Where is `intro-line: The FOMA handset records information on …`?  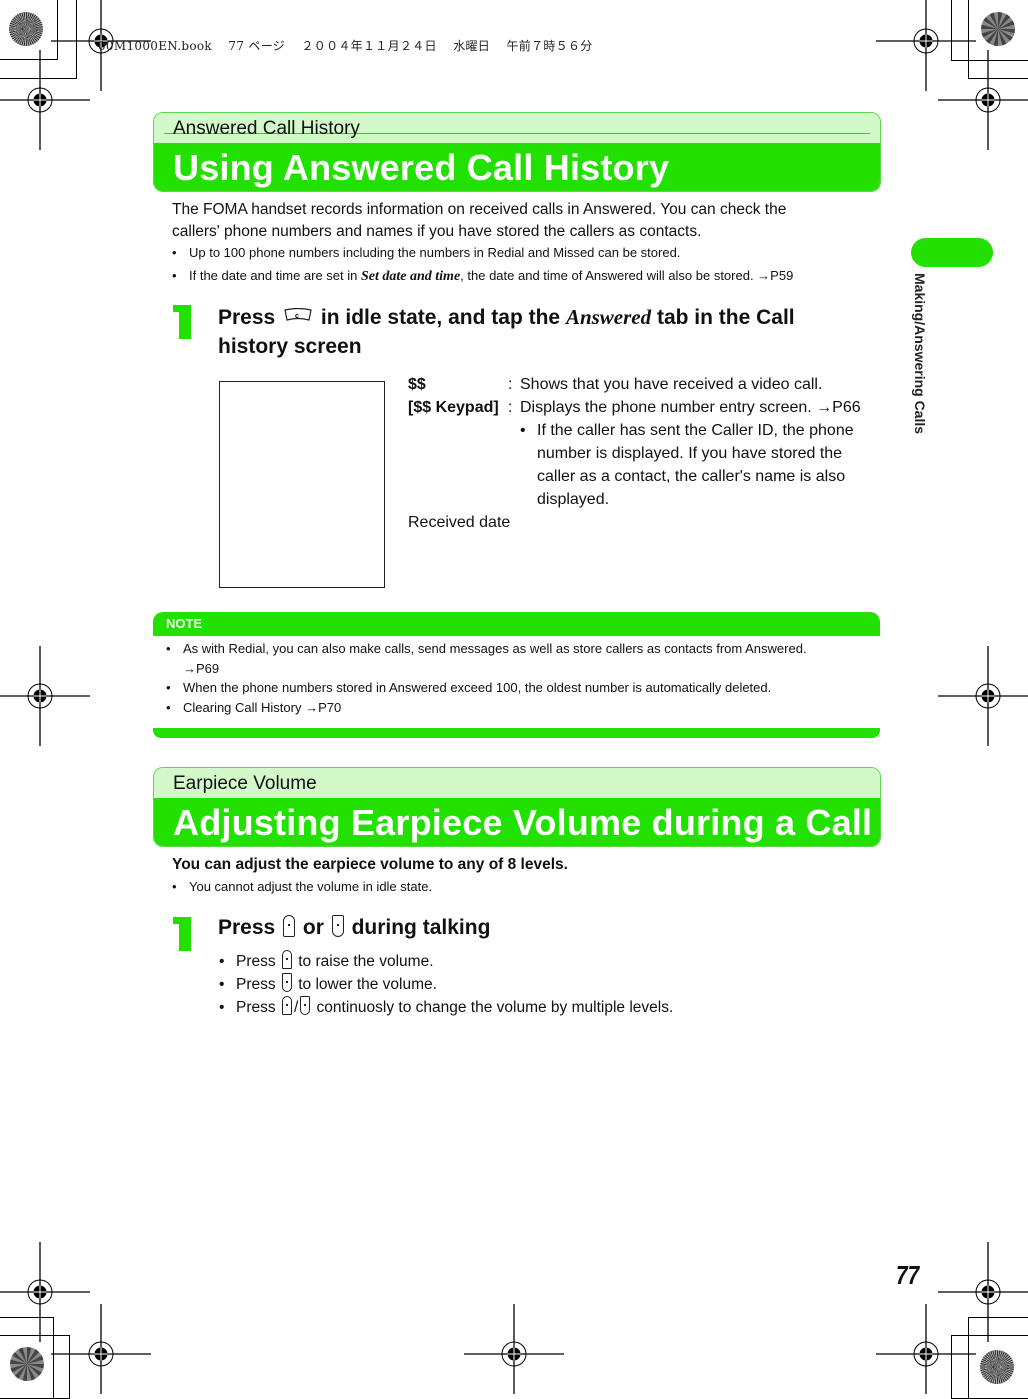 intro-line: The FOMA handset records information on … is located at coordinates (479, 209).